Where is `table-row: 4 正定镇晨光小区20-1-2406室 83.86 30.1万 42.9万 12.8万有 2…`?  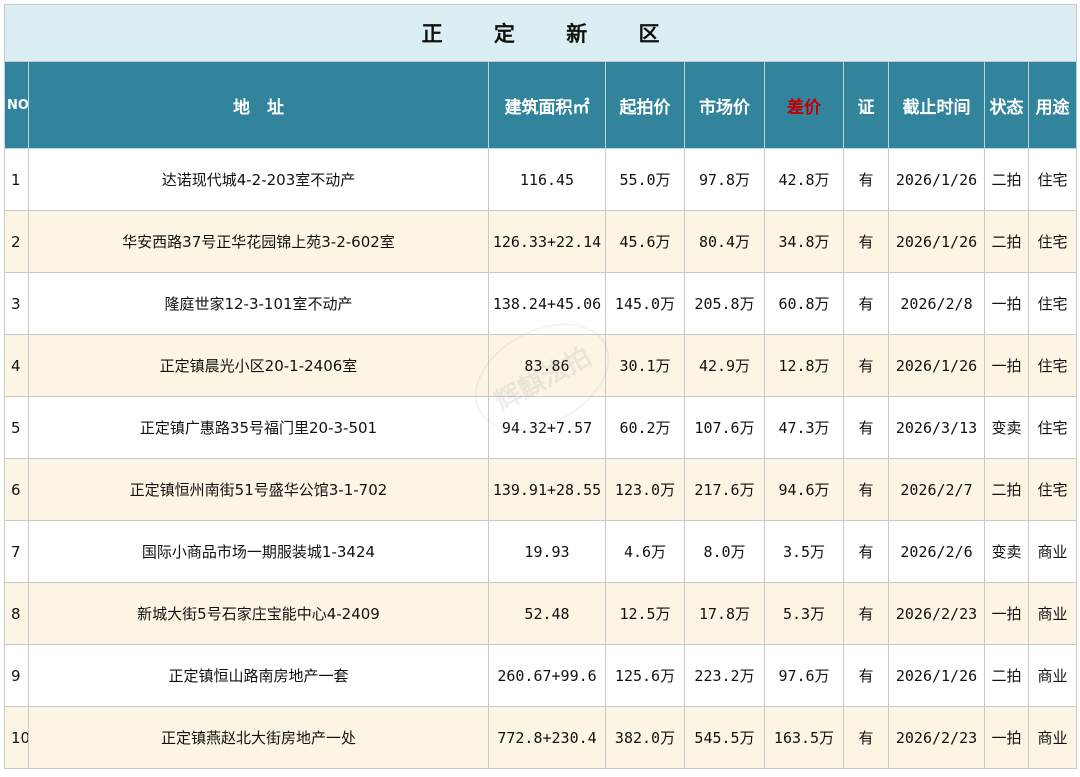 table-row: 4 正定镇晨光小区20-1-2406室 83.86 30.1万 42.9万 12.8万有 2… is located at coordinates (541, 365).